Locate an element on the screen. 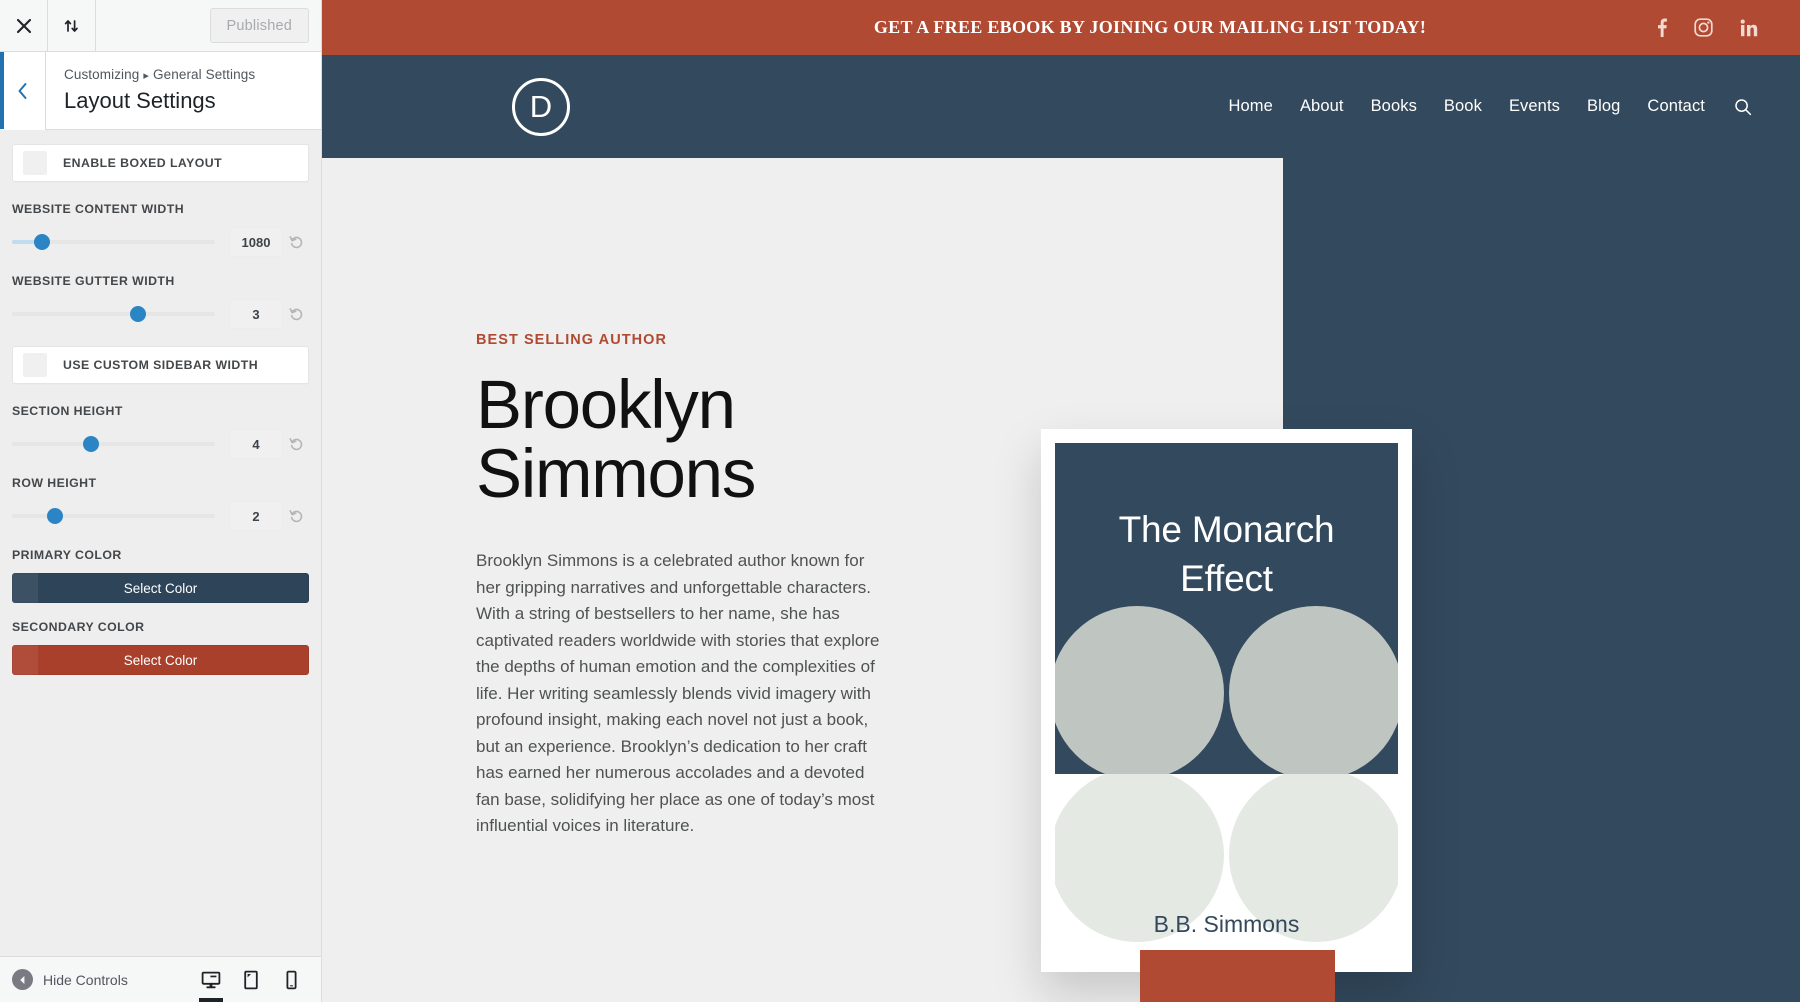  checkbox-enable-boxed-layout is located at coordinates (35, 163).